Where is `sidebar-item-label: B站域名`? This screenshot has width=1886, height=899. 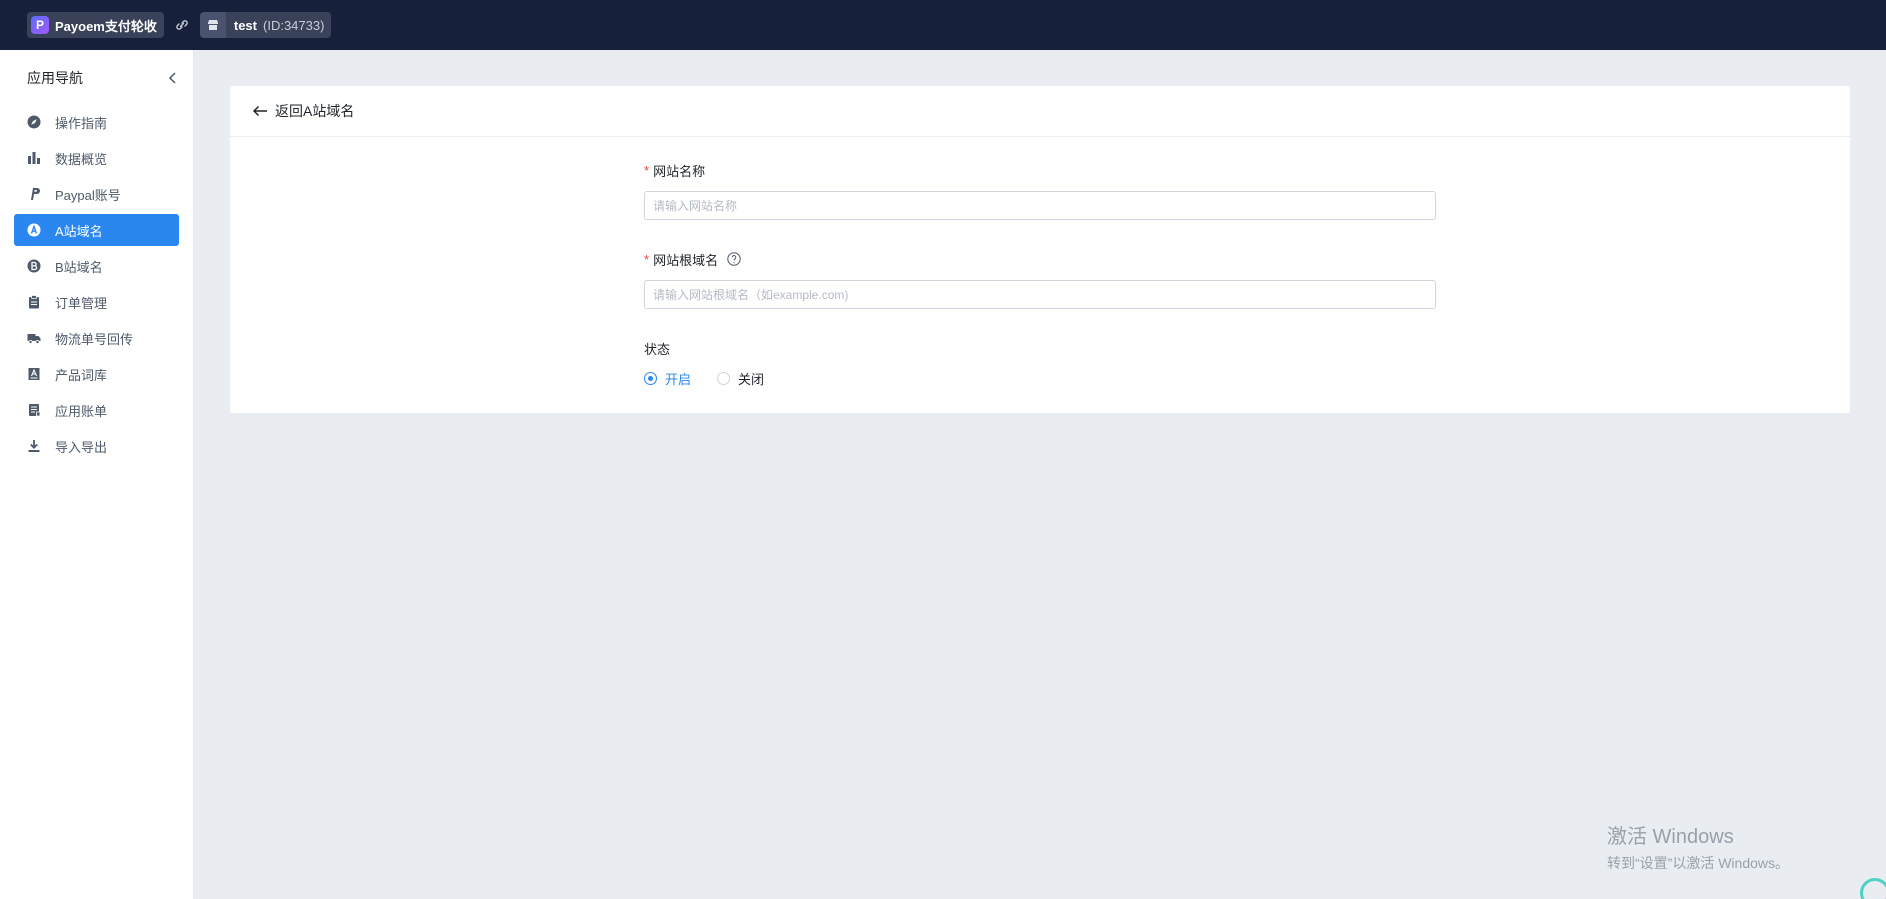 sidebar-item-label: B站域名 is located at coordinates (79, 267).